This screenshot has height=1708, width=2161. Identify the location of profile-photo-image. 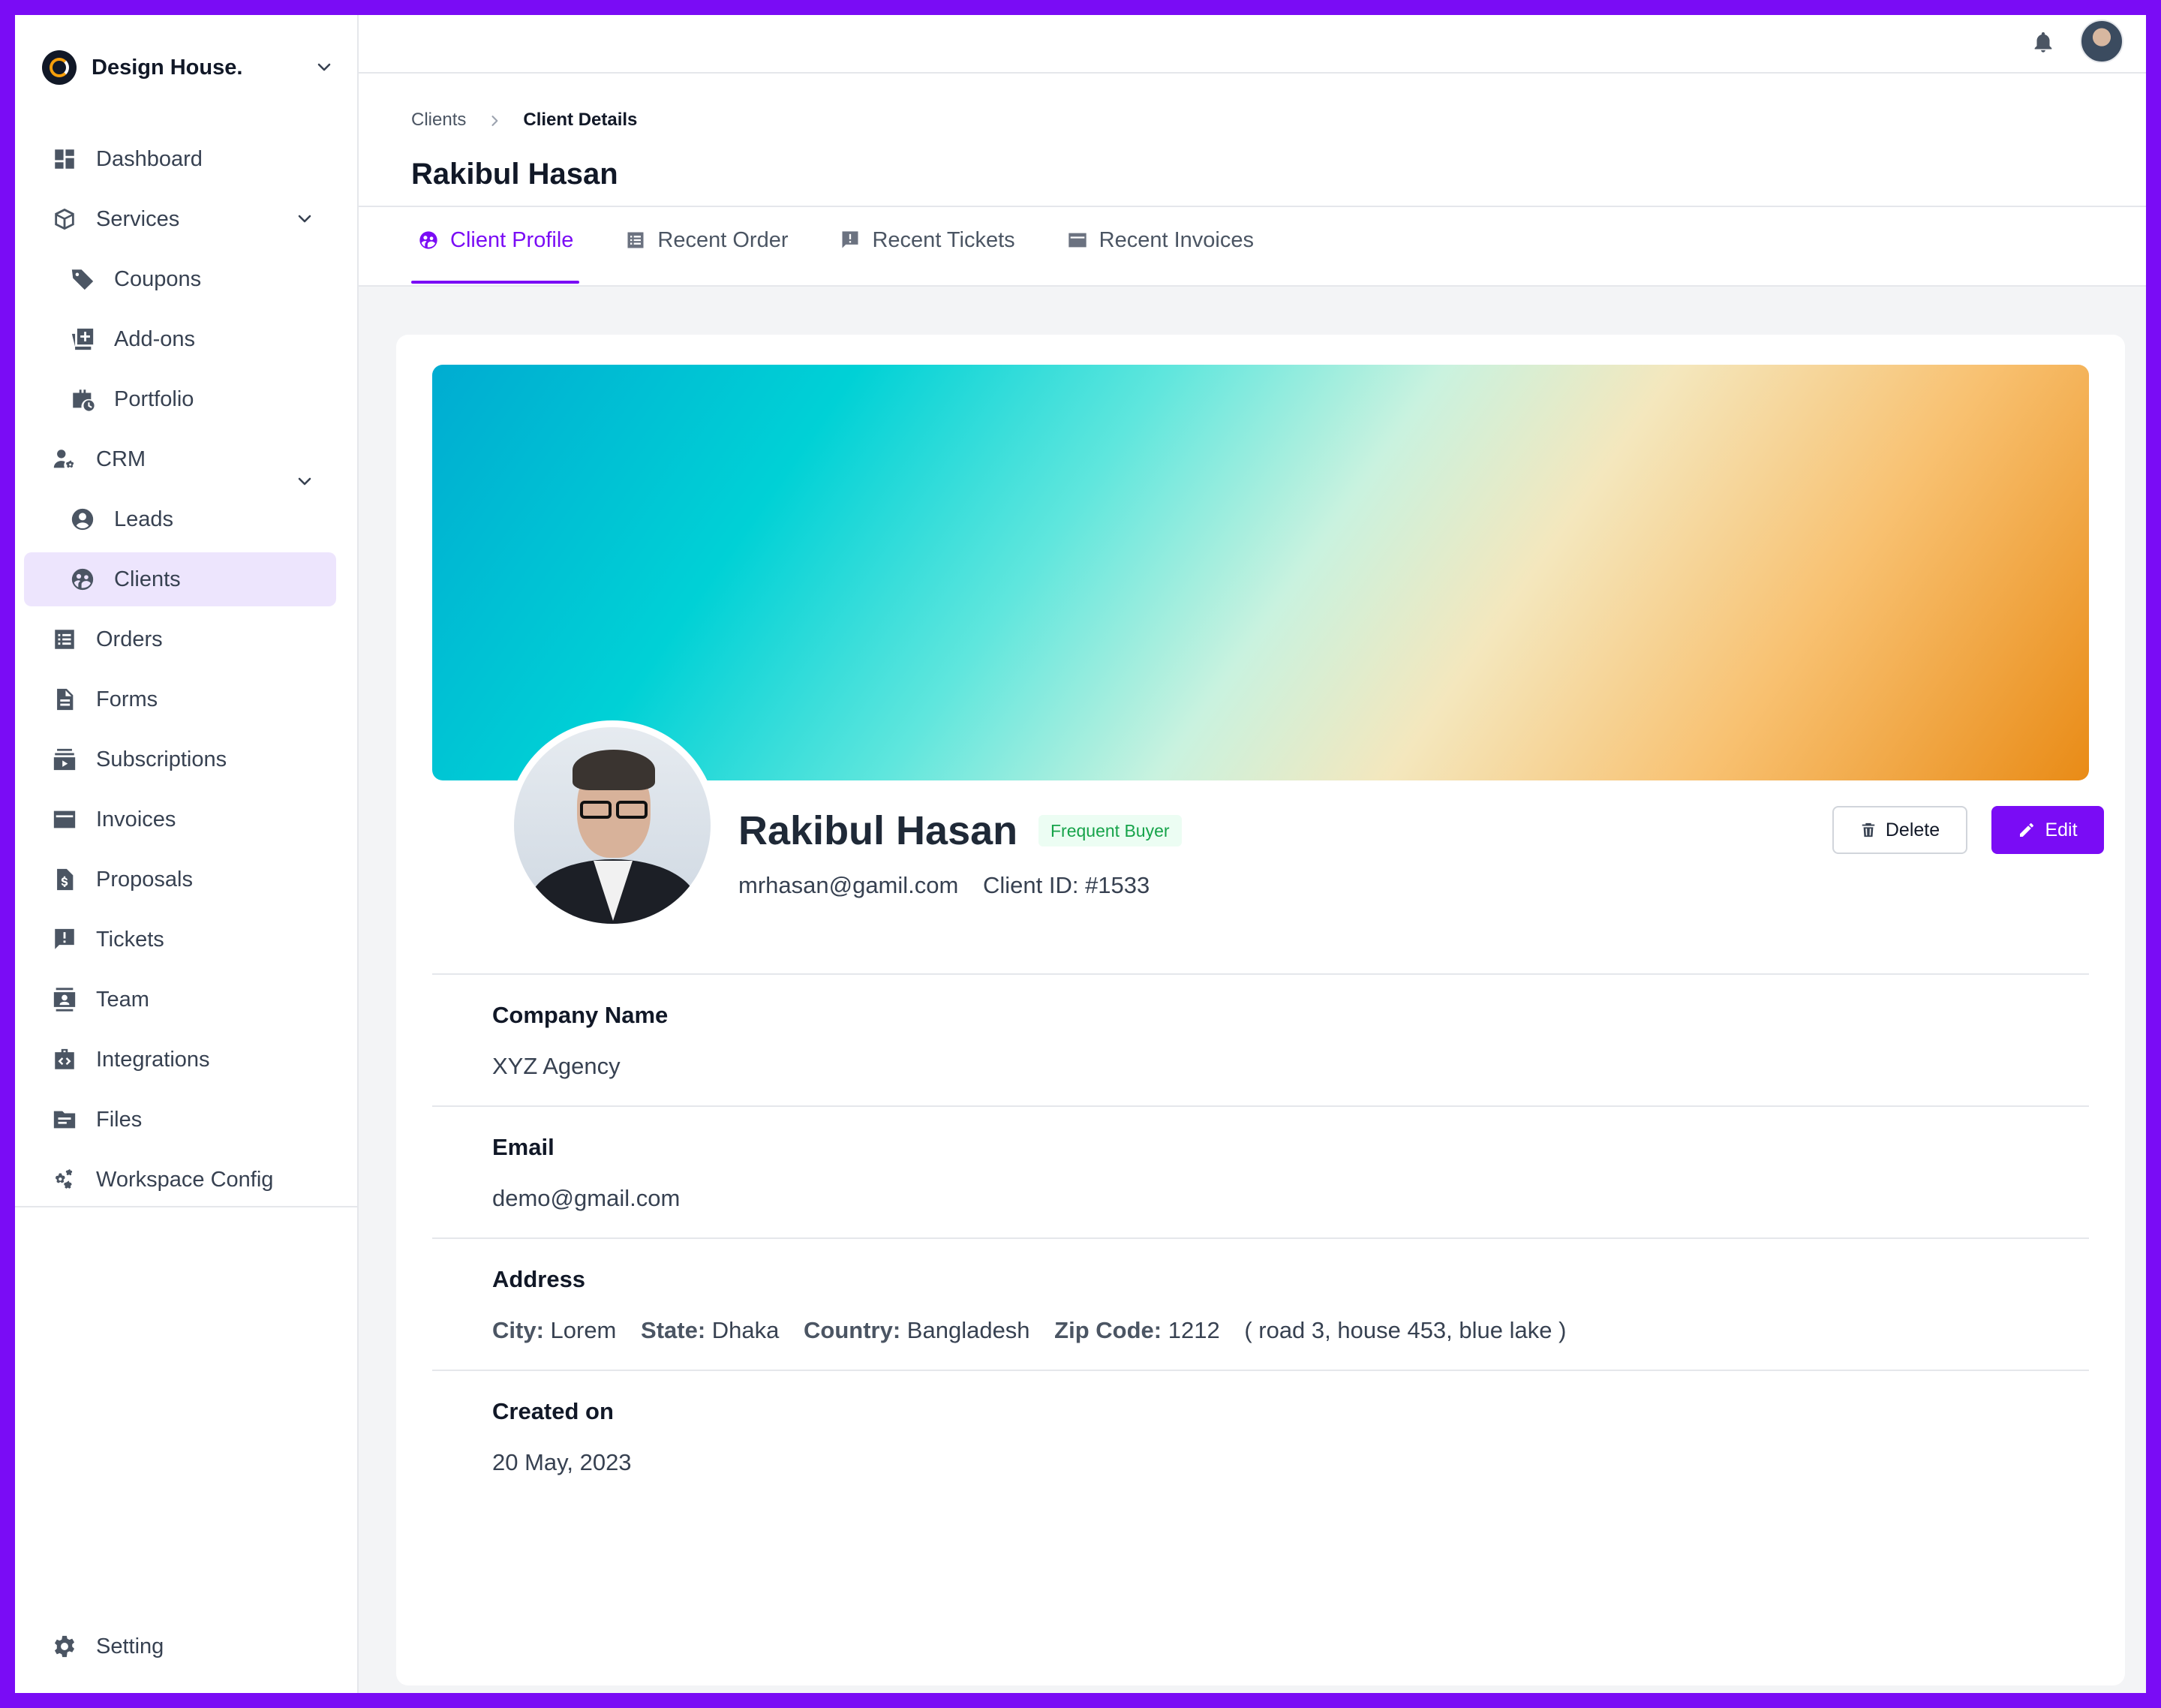
(612, 825).